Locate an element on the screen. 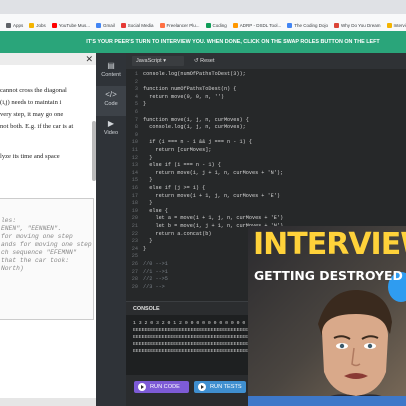 The height and width of the screenshot is (406, 406). line-number: 20 is located at coordinates (134, 218).